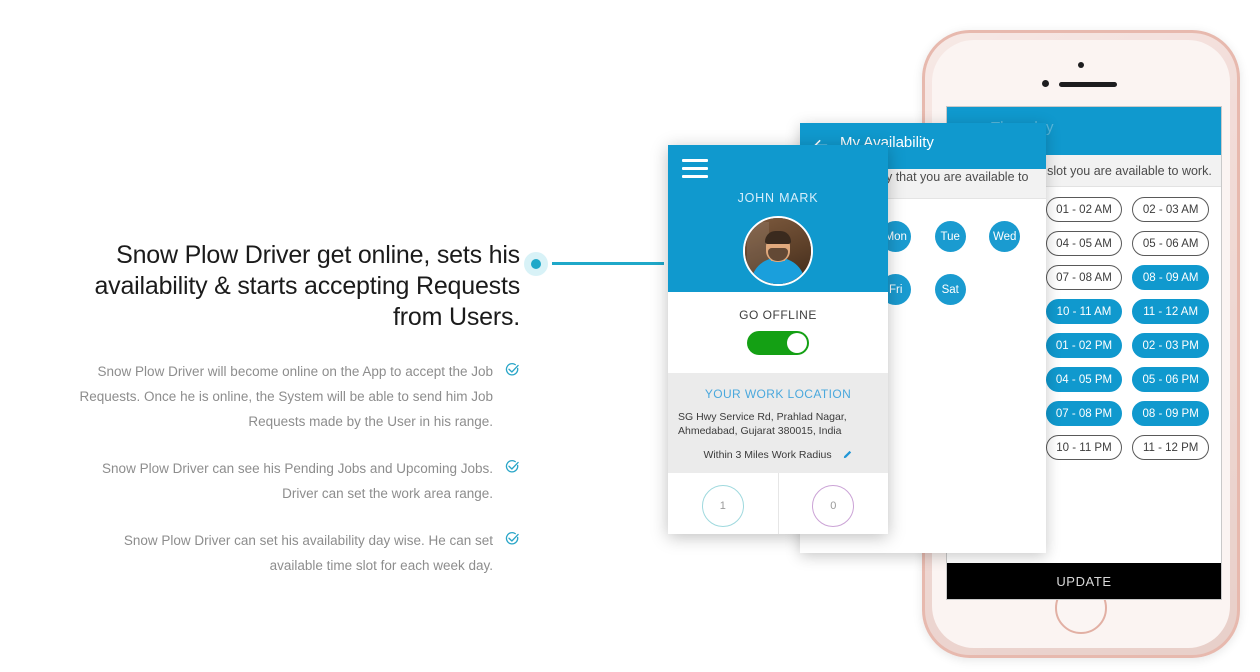  Describe the element at coordinates (608, 263) in the screenshot. I see `timeline-connector-line` at that location.